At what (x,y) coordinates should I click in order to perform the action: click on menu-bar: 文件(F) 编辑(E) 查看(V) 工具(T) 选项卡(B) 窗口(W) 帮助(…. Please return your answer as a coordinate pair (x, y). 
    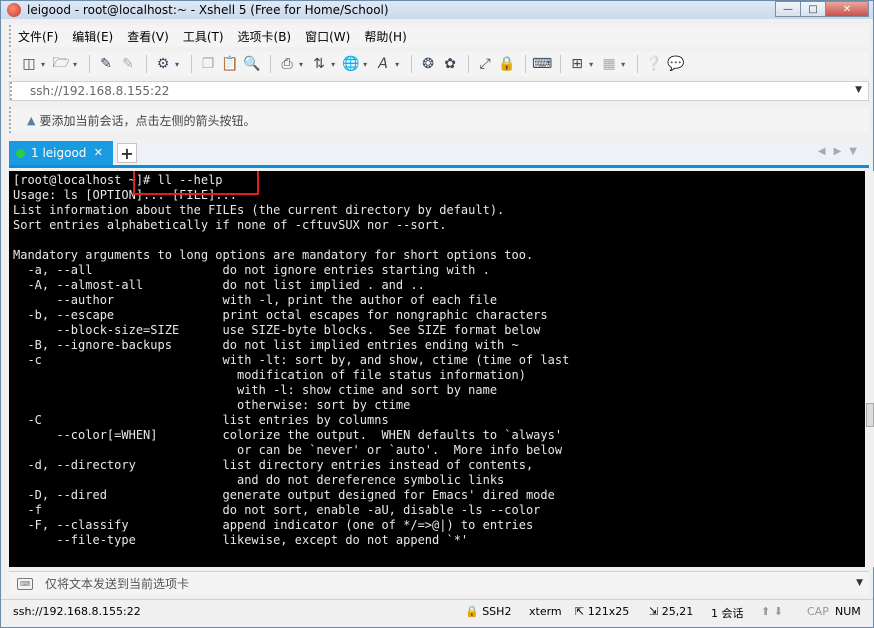
    Looking at the image, I should click on (439, 36).